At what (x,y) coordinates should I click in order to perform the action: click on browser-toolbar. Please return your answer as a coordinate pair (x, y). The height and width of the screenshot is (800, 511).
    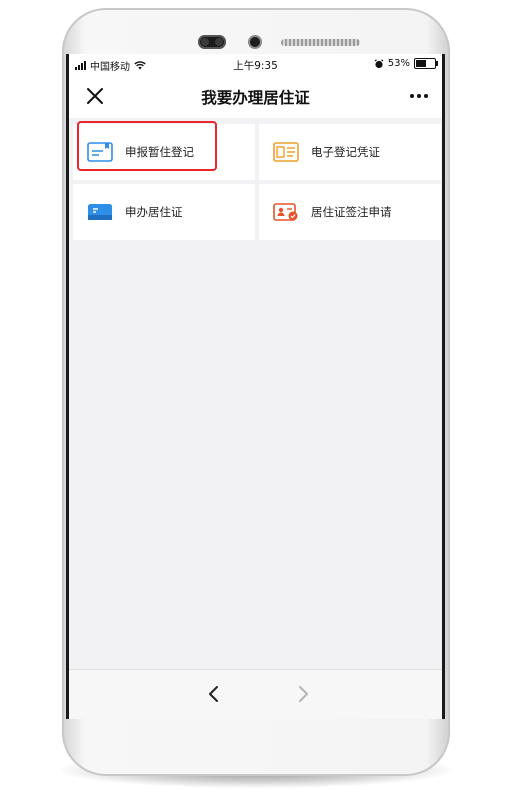
    Looking at the image, I should click on (255, 694).